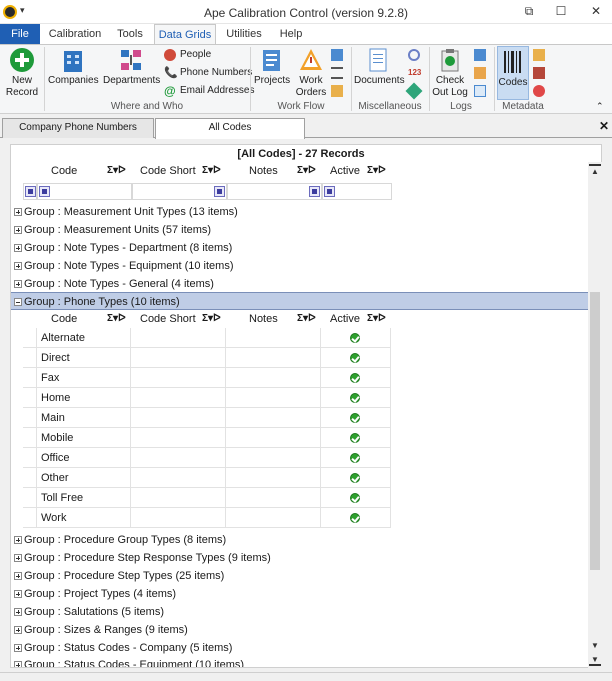 Image resolution: width=612 pixels, height=681 pixels. I want to click on table-row: Fax, so click(207, 378).